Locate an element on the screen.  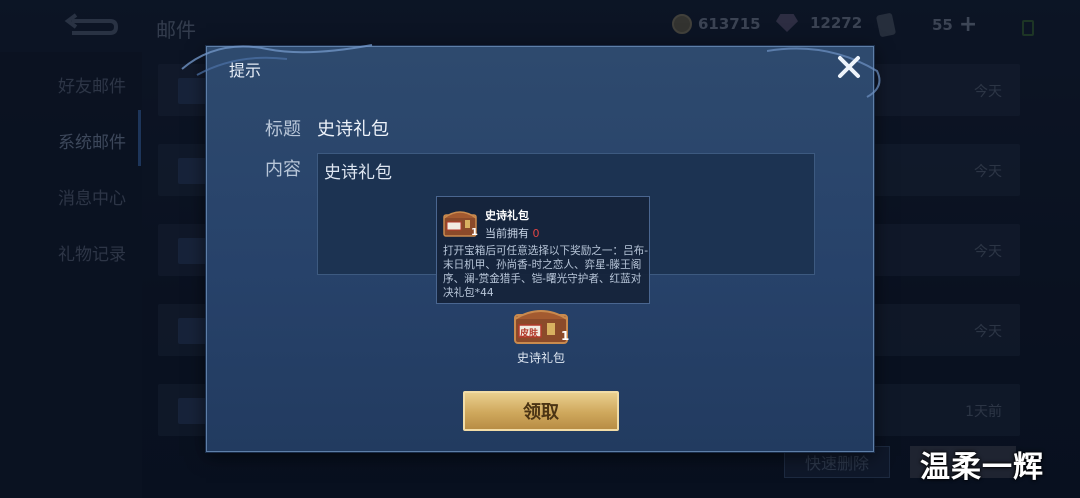
close-button is located at coordinates (849, 67).